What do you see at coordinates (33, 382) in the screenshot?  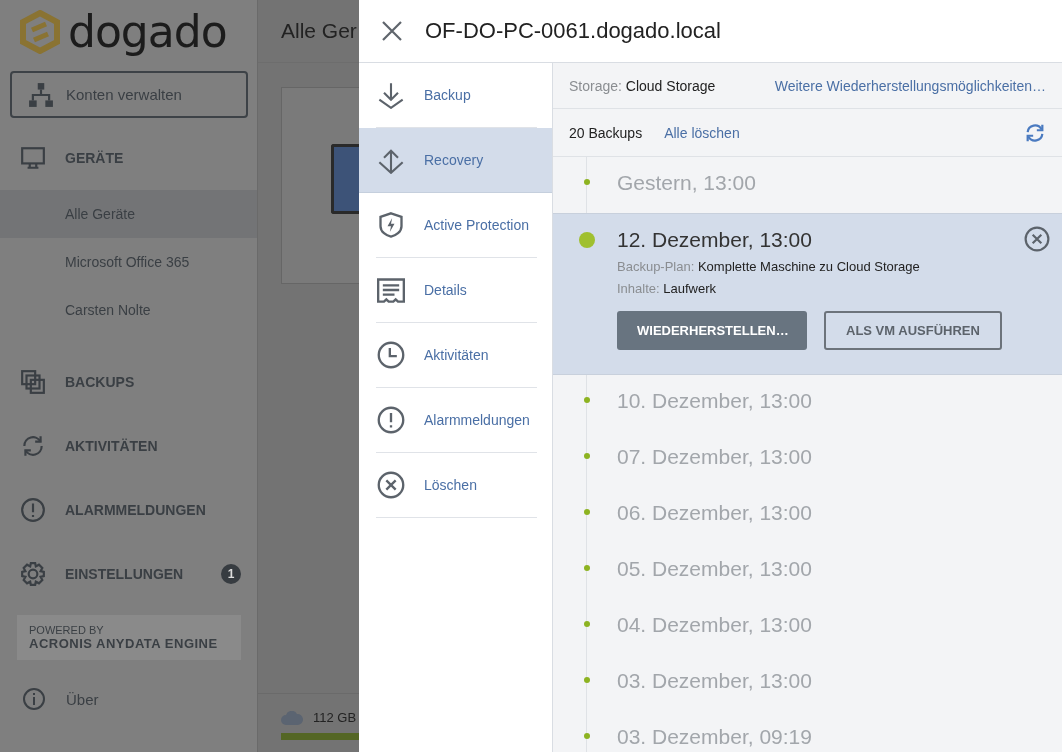 I see `stacked-squares-icon` at bounding box center [33, 382].